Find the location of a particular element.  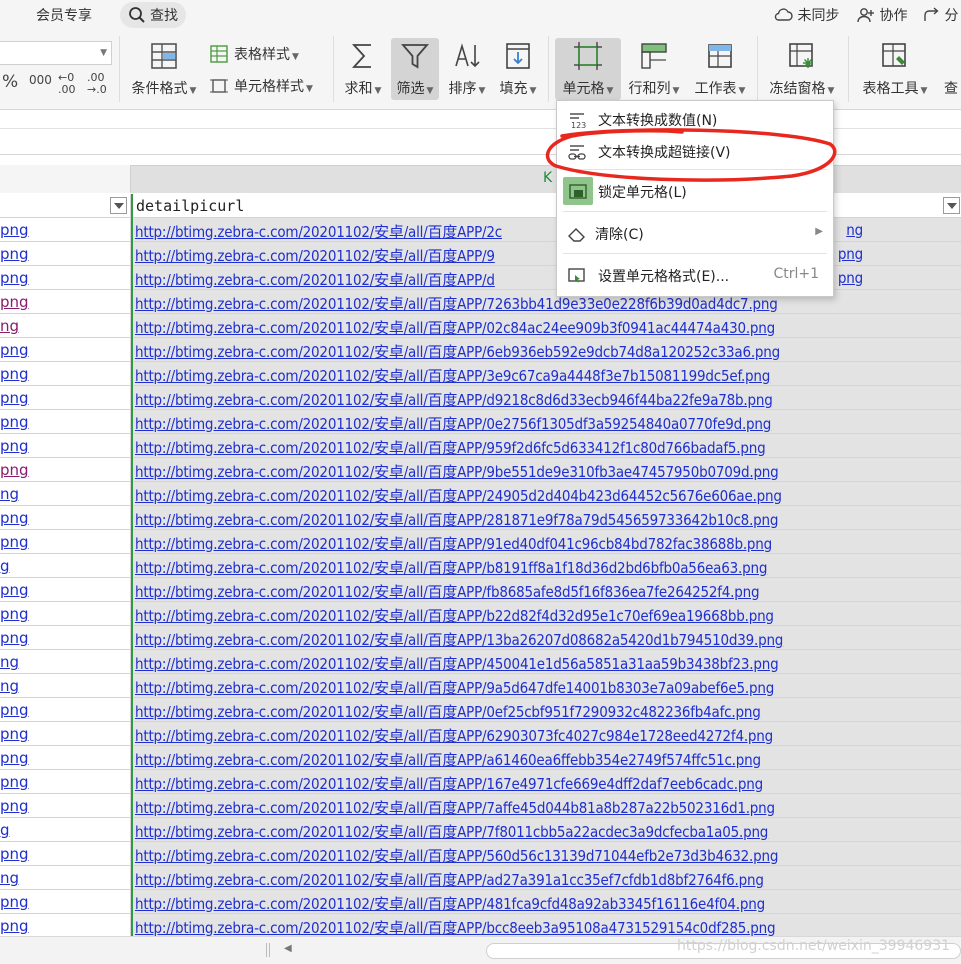

number-format-combo: ▼ is located at coordinates (56, 53).